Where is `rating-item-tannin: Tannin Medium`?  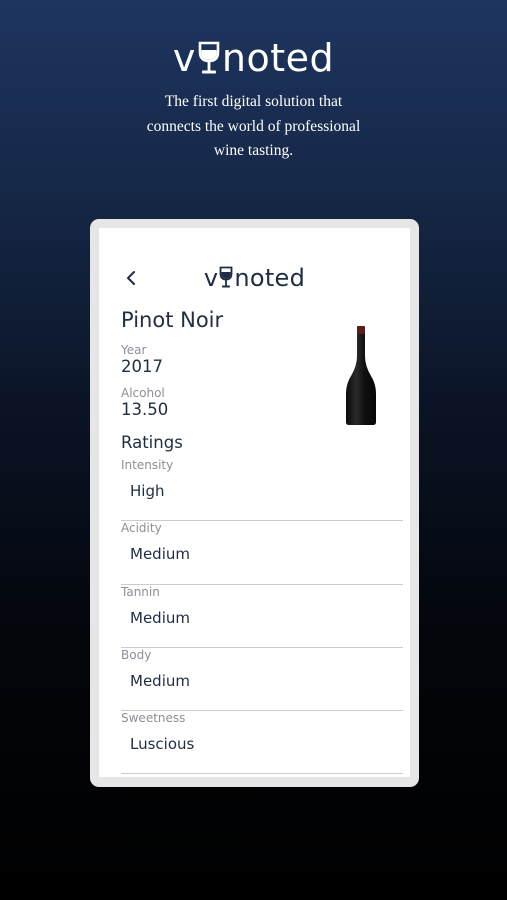 rating-item-tannin: Tannin Medium is located at coordinates (262, 616).